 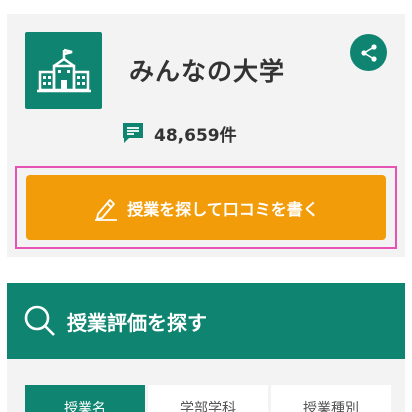 What do you see at coordinates (133, 133) in the screenshot?
I see `comment-icon` at bounding box center [133, 133].